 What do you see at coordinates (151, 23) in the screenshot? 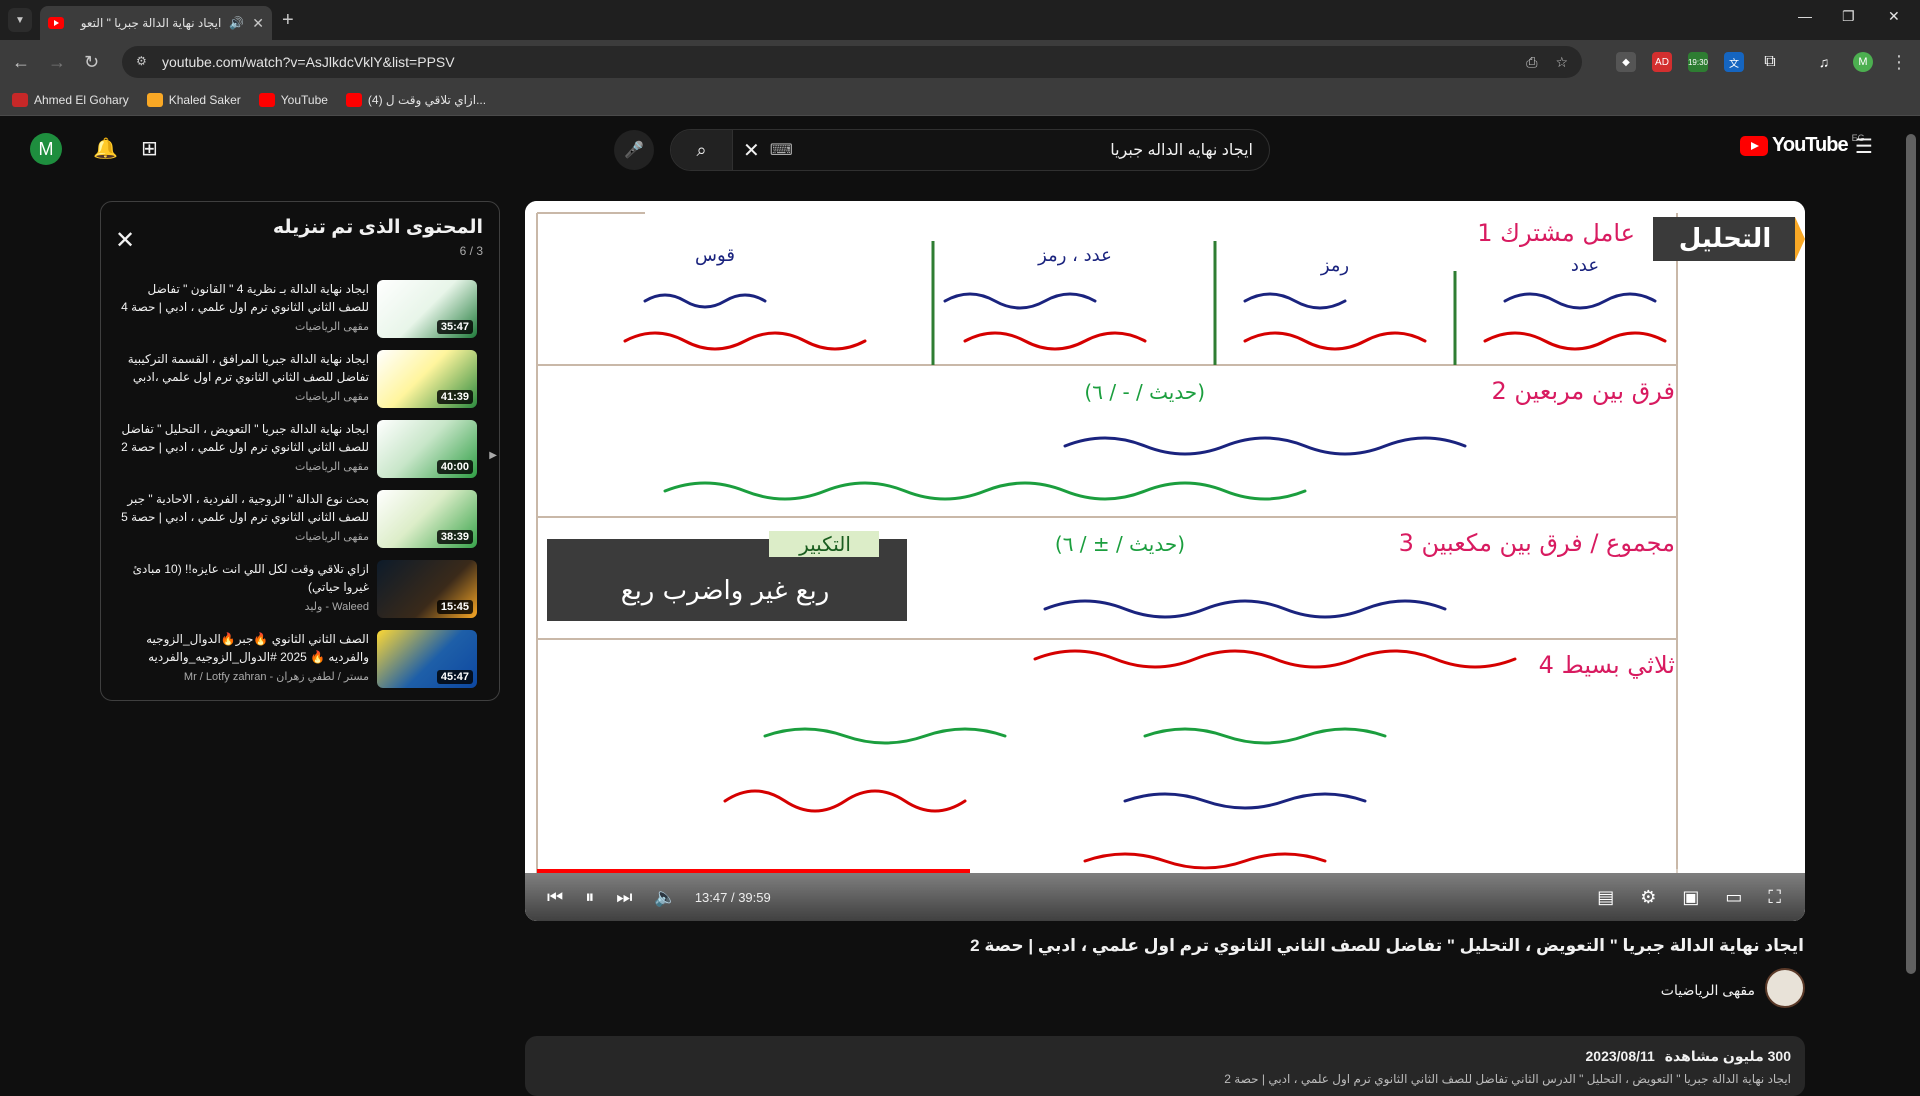
I see `tab-title: ايجاد نهاية الدالة جبريا " التعو` at bounding box center [151, 23].